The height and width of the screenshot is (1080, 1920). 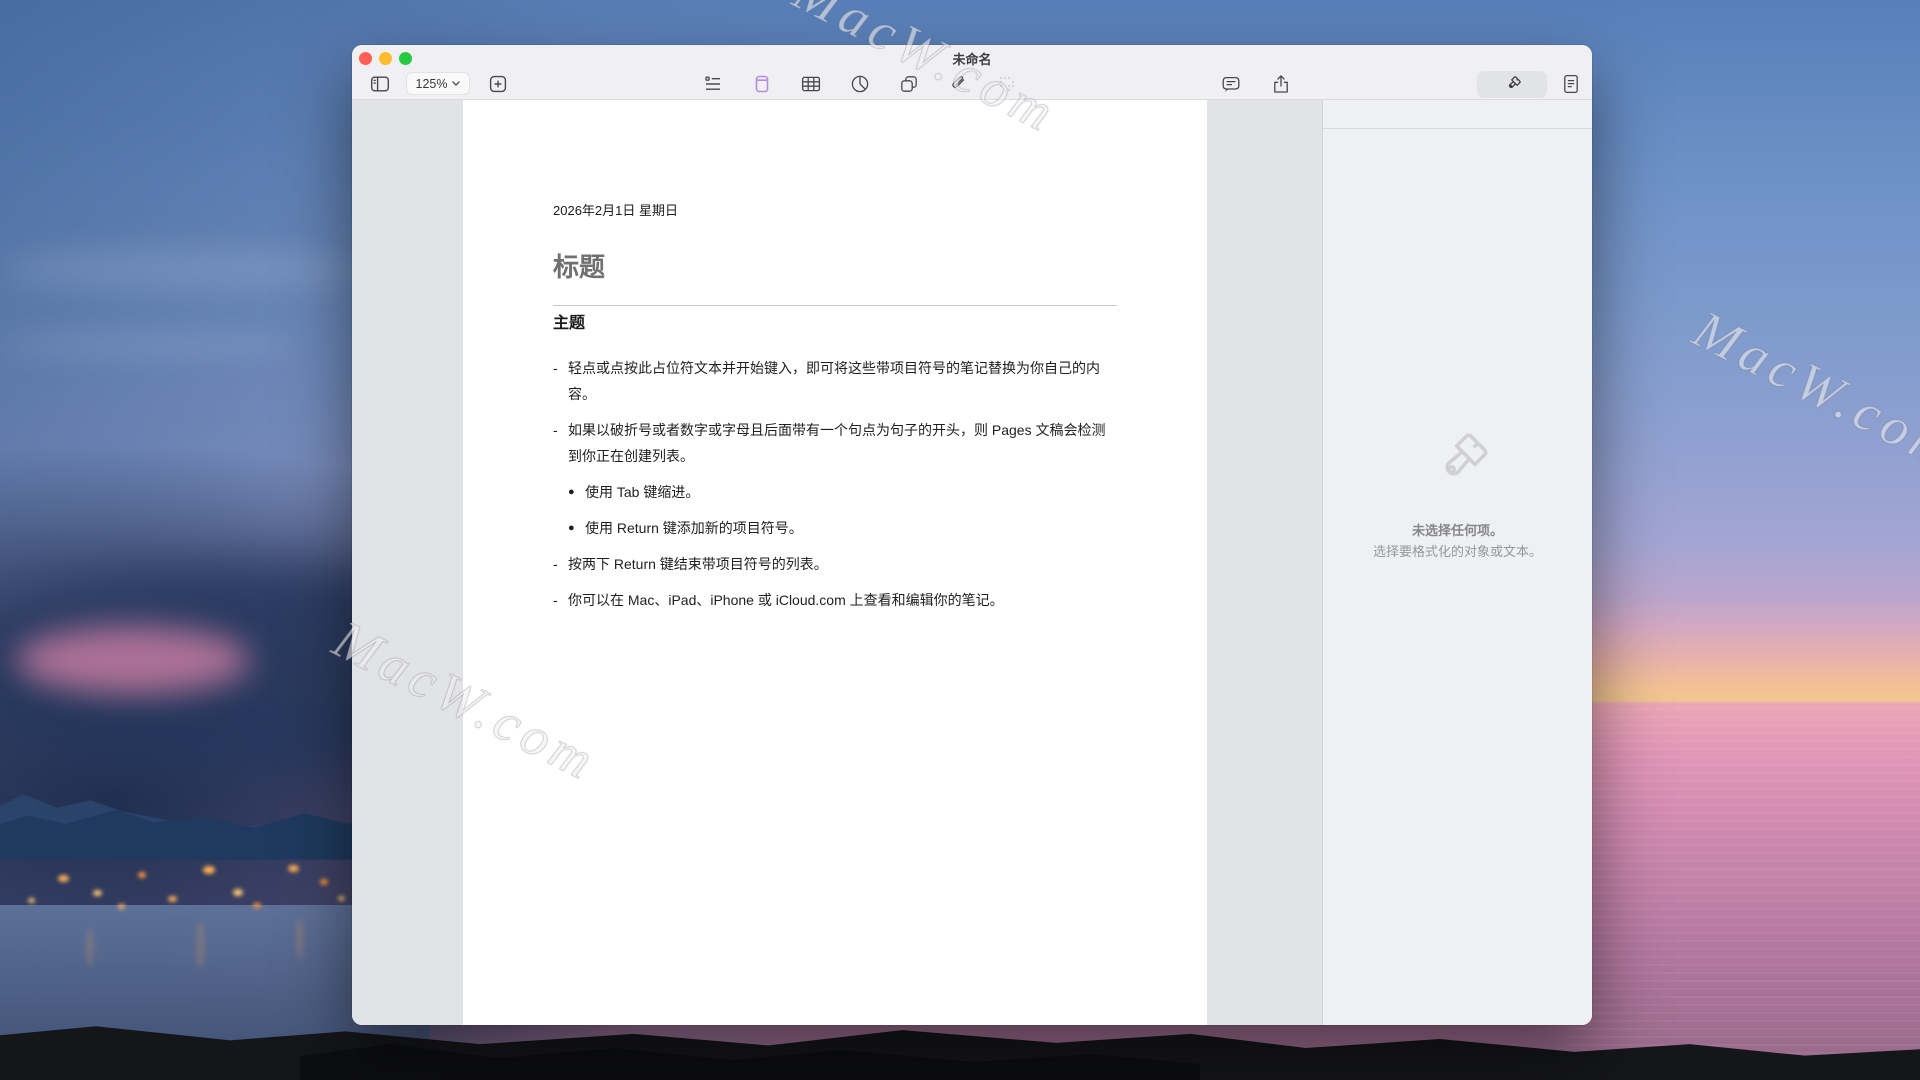 What do you see at coordinates (835, 305) in the screenshot?
I see `title-divider` at bounding box center [835, 305].